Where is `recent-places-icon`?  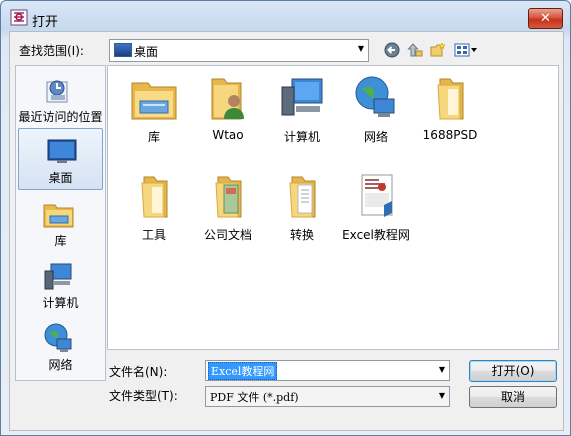 recent-places-icon is located at coordinates (57, 91).